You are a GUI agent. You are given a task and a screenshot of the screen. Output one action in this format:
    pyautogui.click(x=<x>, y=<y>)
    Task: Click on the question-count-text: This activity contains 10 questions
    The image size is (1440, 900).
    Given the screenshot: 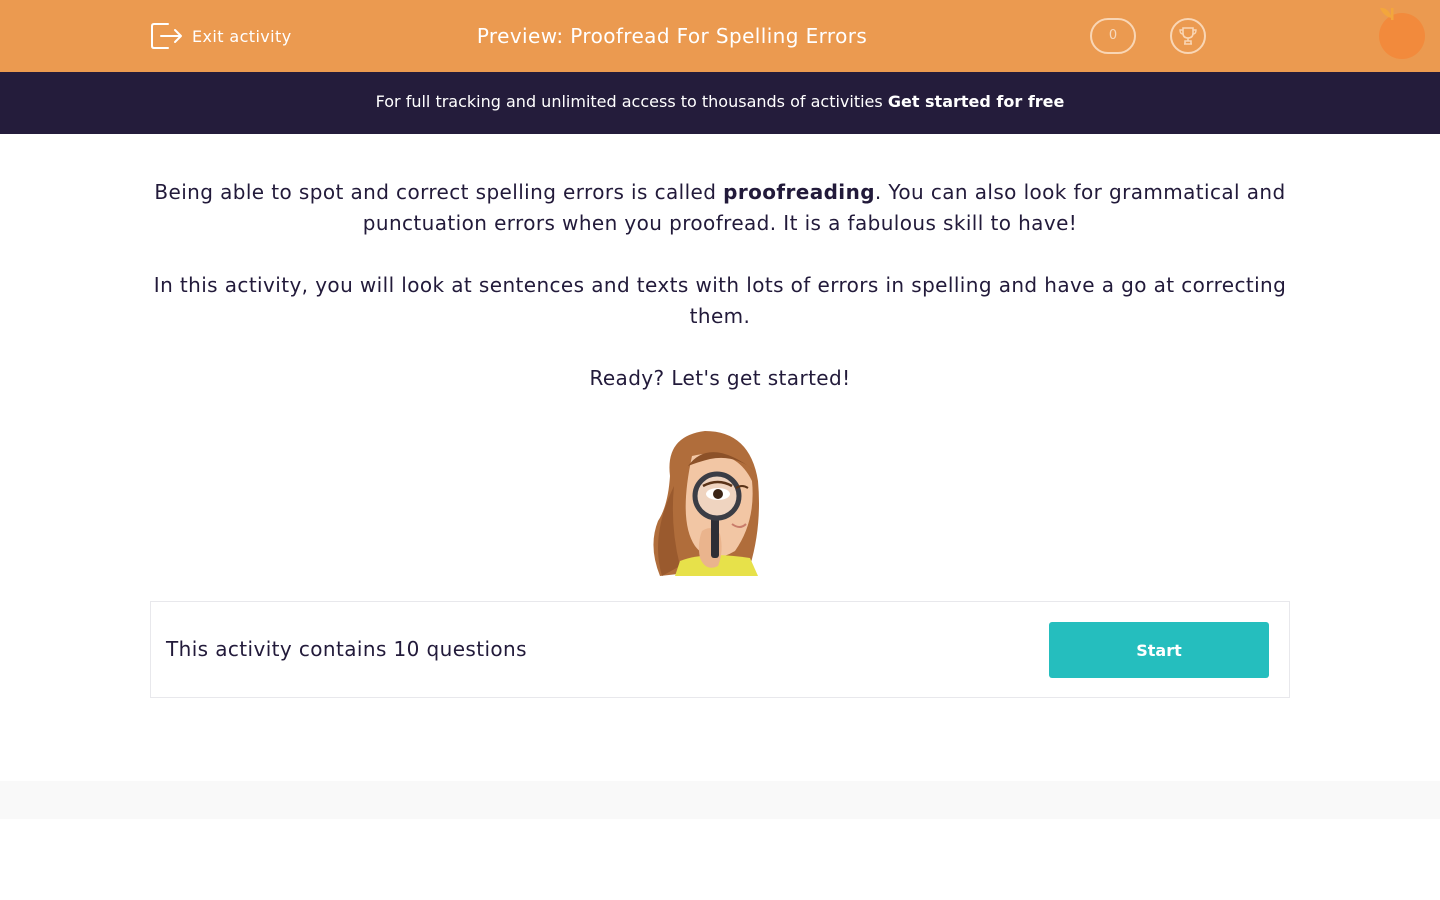 What is the action you would take?
    pyautogui.click(x=346, y=649)
    